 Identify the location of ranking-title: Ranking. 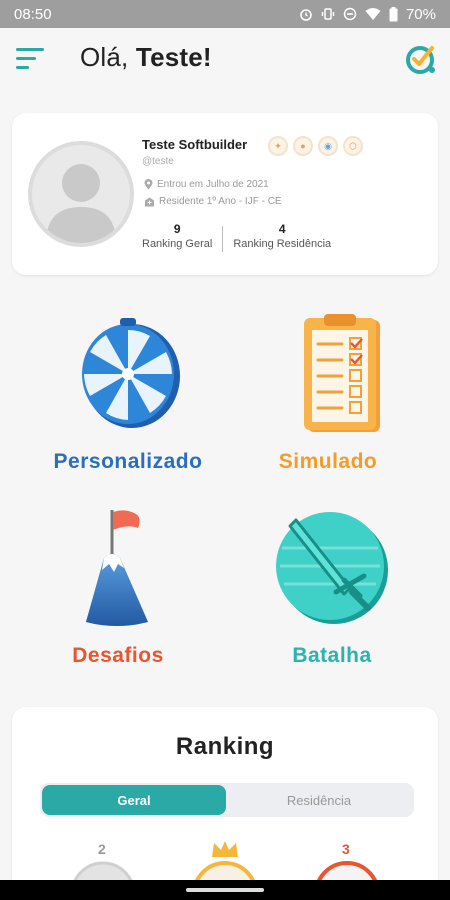
(225, 746).